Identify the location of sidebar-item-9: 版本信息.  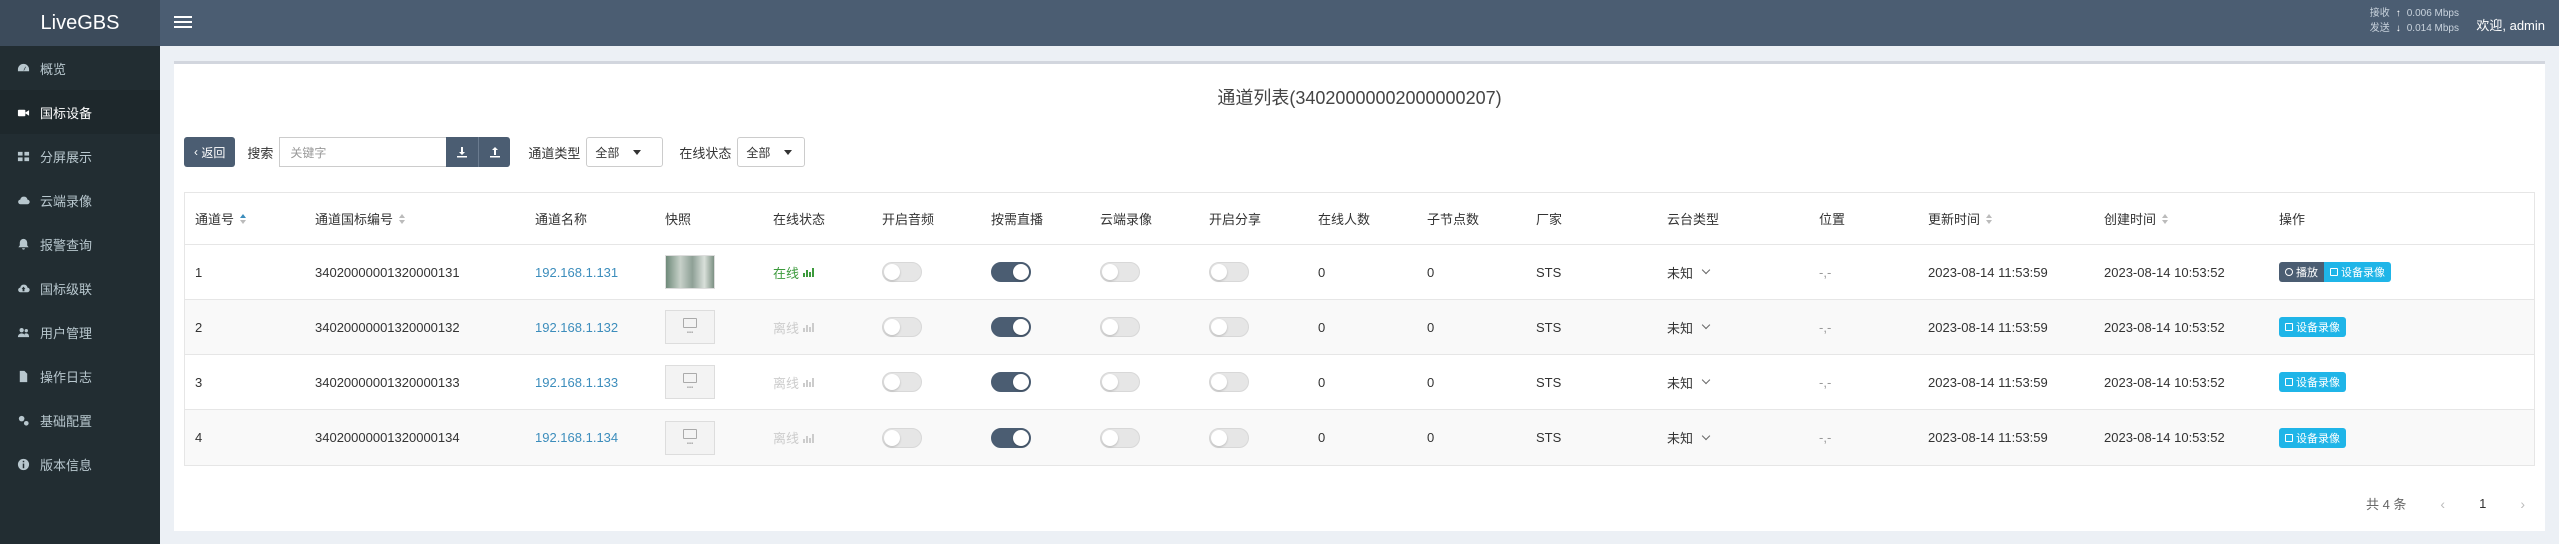
(80, 464).